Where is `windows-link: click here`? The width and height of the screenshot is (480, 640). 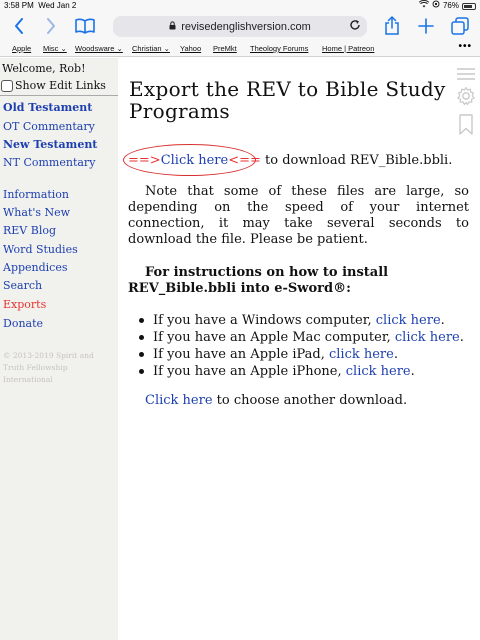
windows-link: click here is located at coordinates (408, 320).